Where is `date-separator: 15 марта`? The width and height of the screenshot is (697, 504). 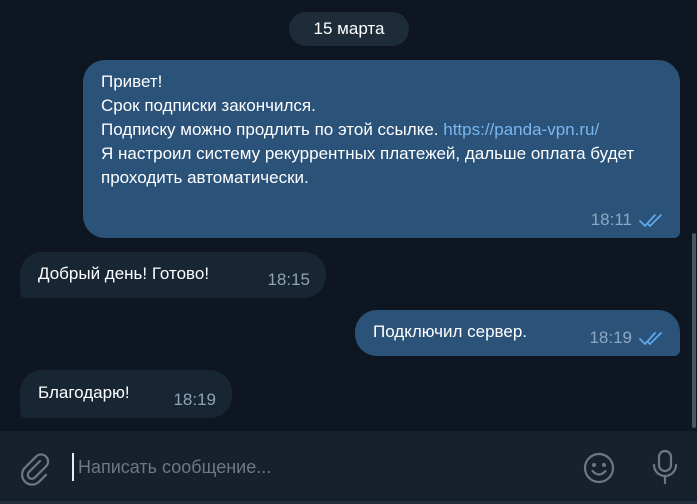
date-separator: 15 марта is located at coordinates (349, 29).